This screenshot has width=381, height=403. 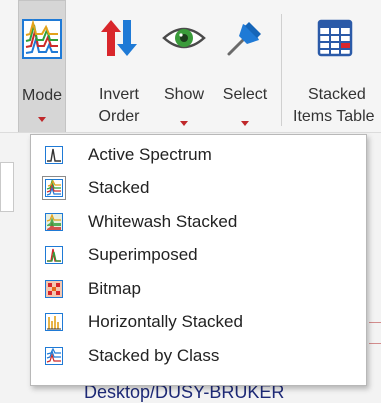 I want to click on ribbon-group-separator, so click(x=281, y=70).